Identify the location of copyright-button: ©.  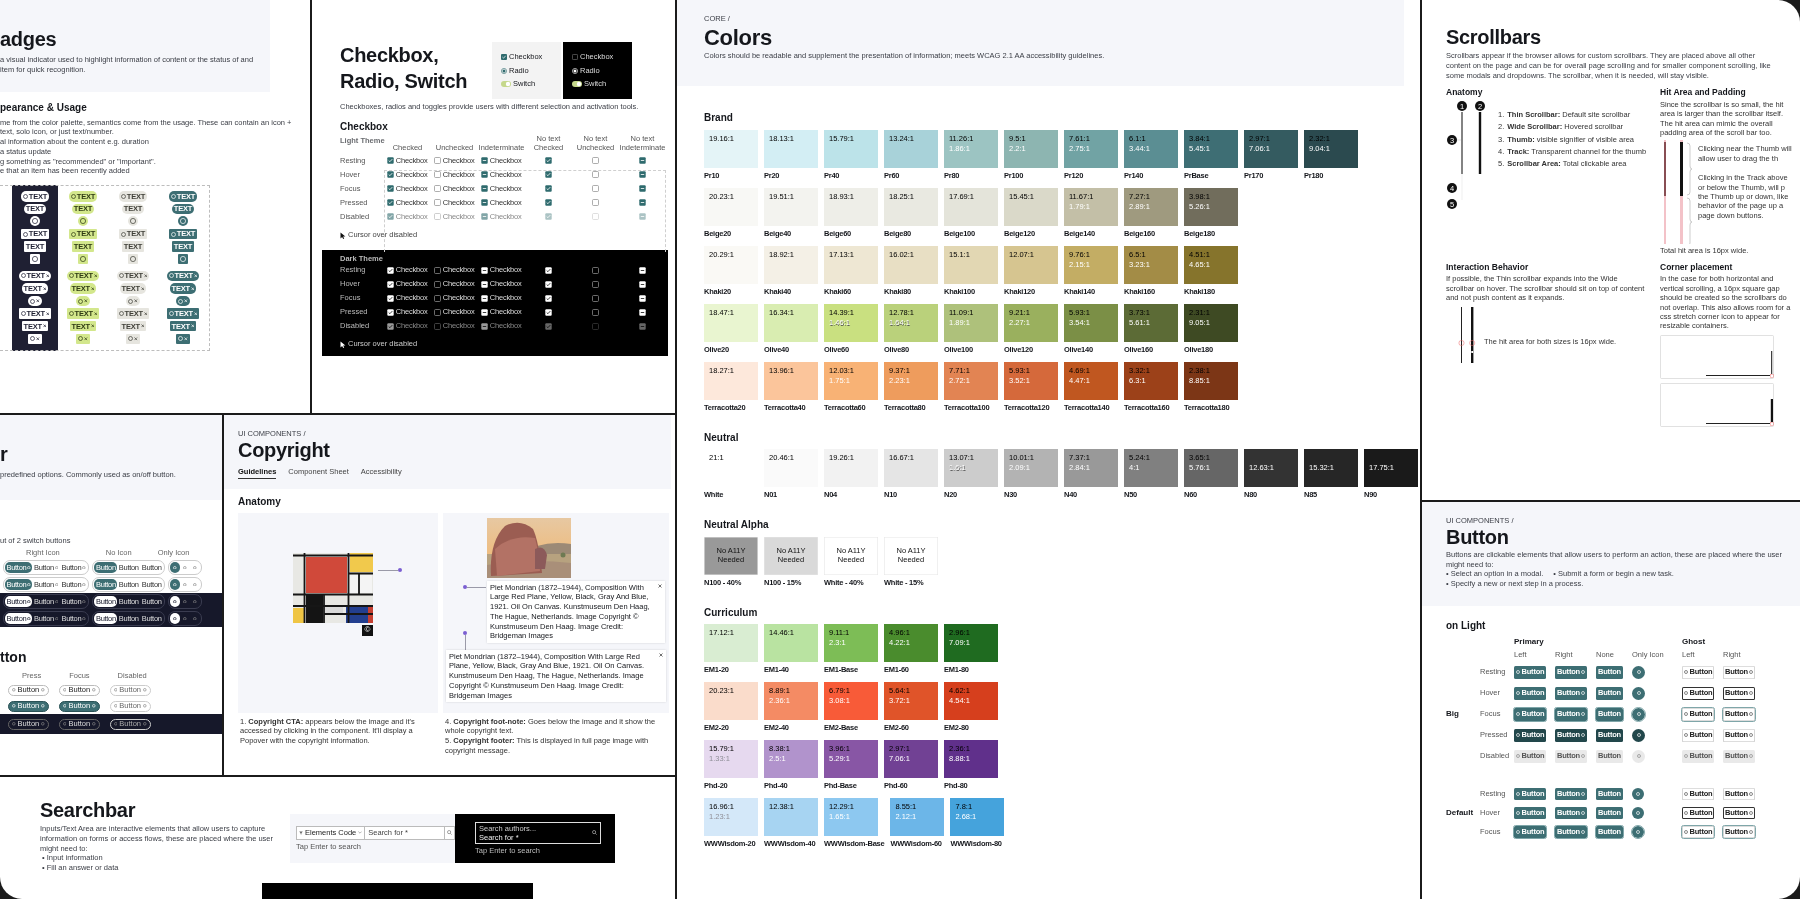
(367, 630).